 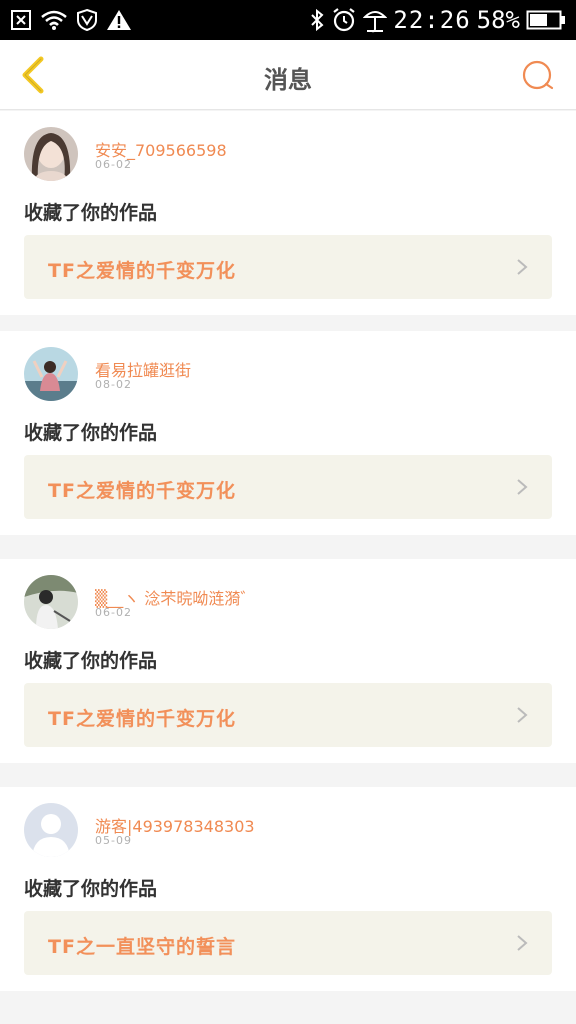 I want to click on header-bar: 消息, so click(x=288, y=75).